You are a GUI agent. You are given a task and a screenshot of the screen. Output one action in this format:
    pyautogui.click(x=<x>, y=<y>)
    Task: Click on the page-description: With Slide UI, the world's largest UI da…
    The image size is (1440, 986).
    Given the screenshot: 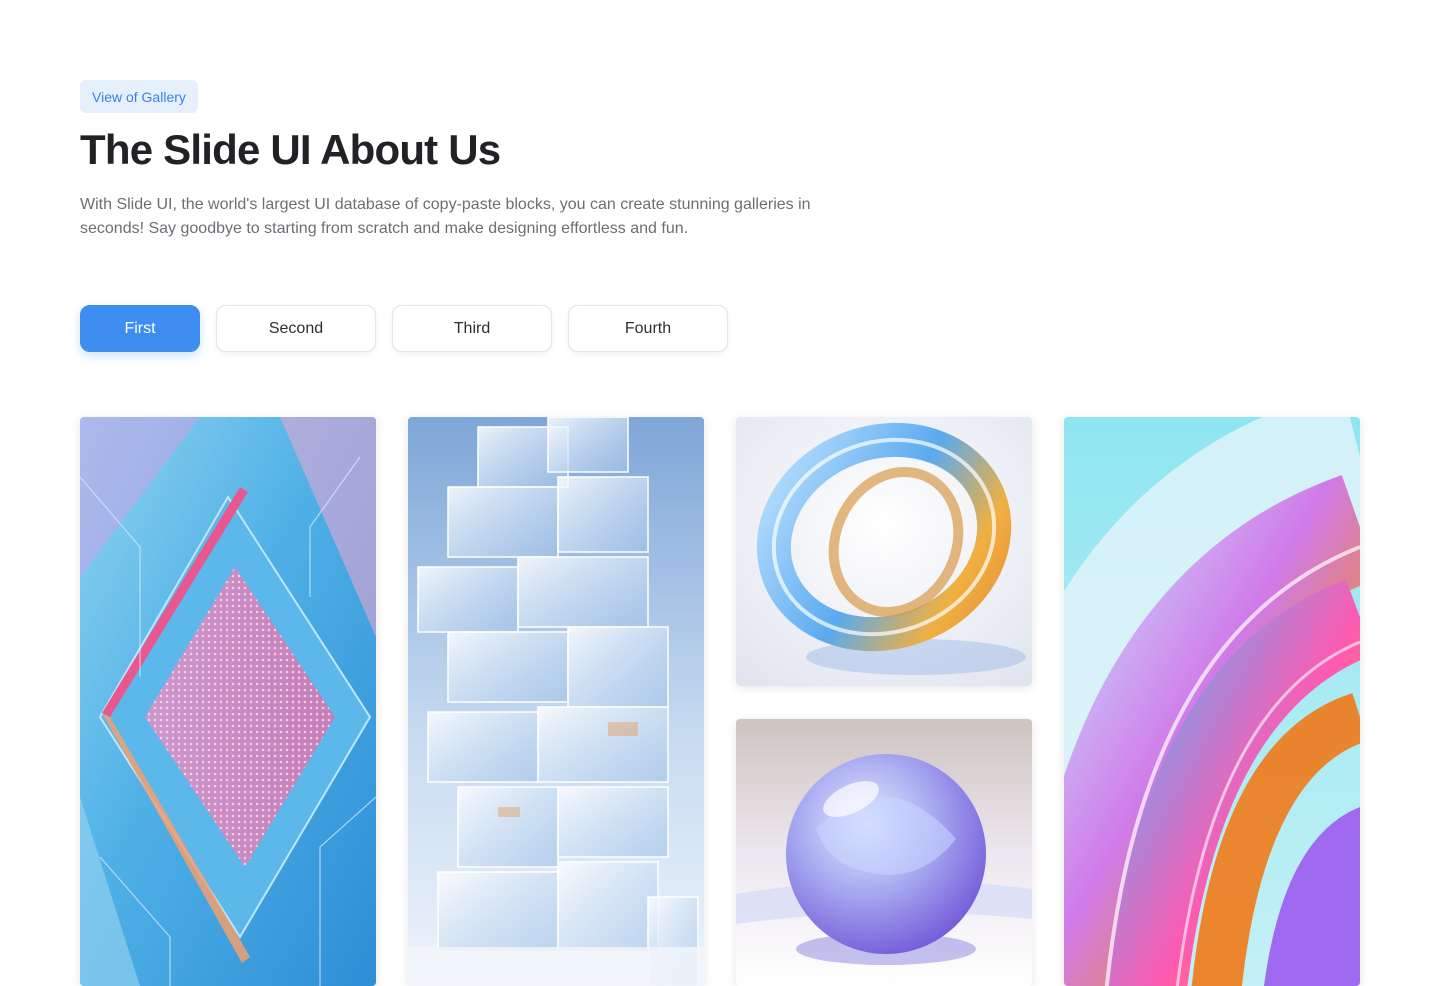 What is the action you would take?
    pyautogui.click(x=445, y=216)
    